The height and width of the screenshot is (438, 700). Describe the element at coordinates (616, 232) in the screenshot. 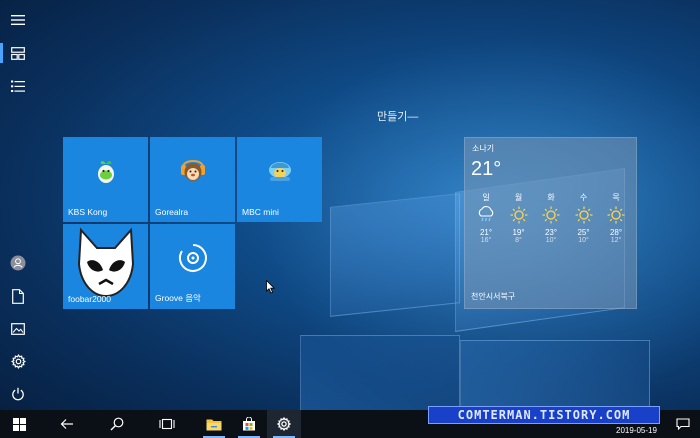

I see `forecast-high: 28°` at that location.